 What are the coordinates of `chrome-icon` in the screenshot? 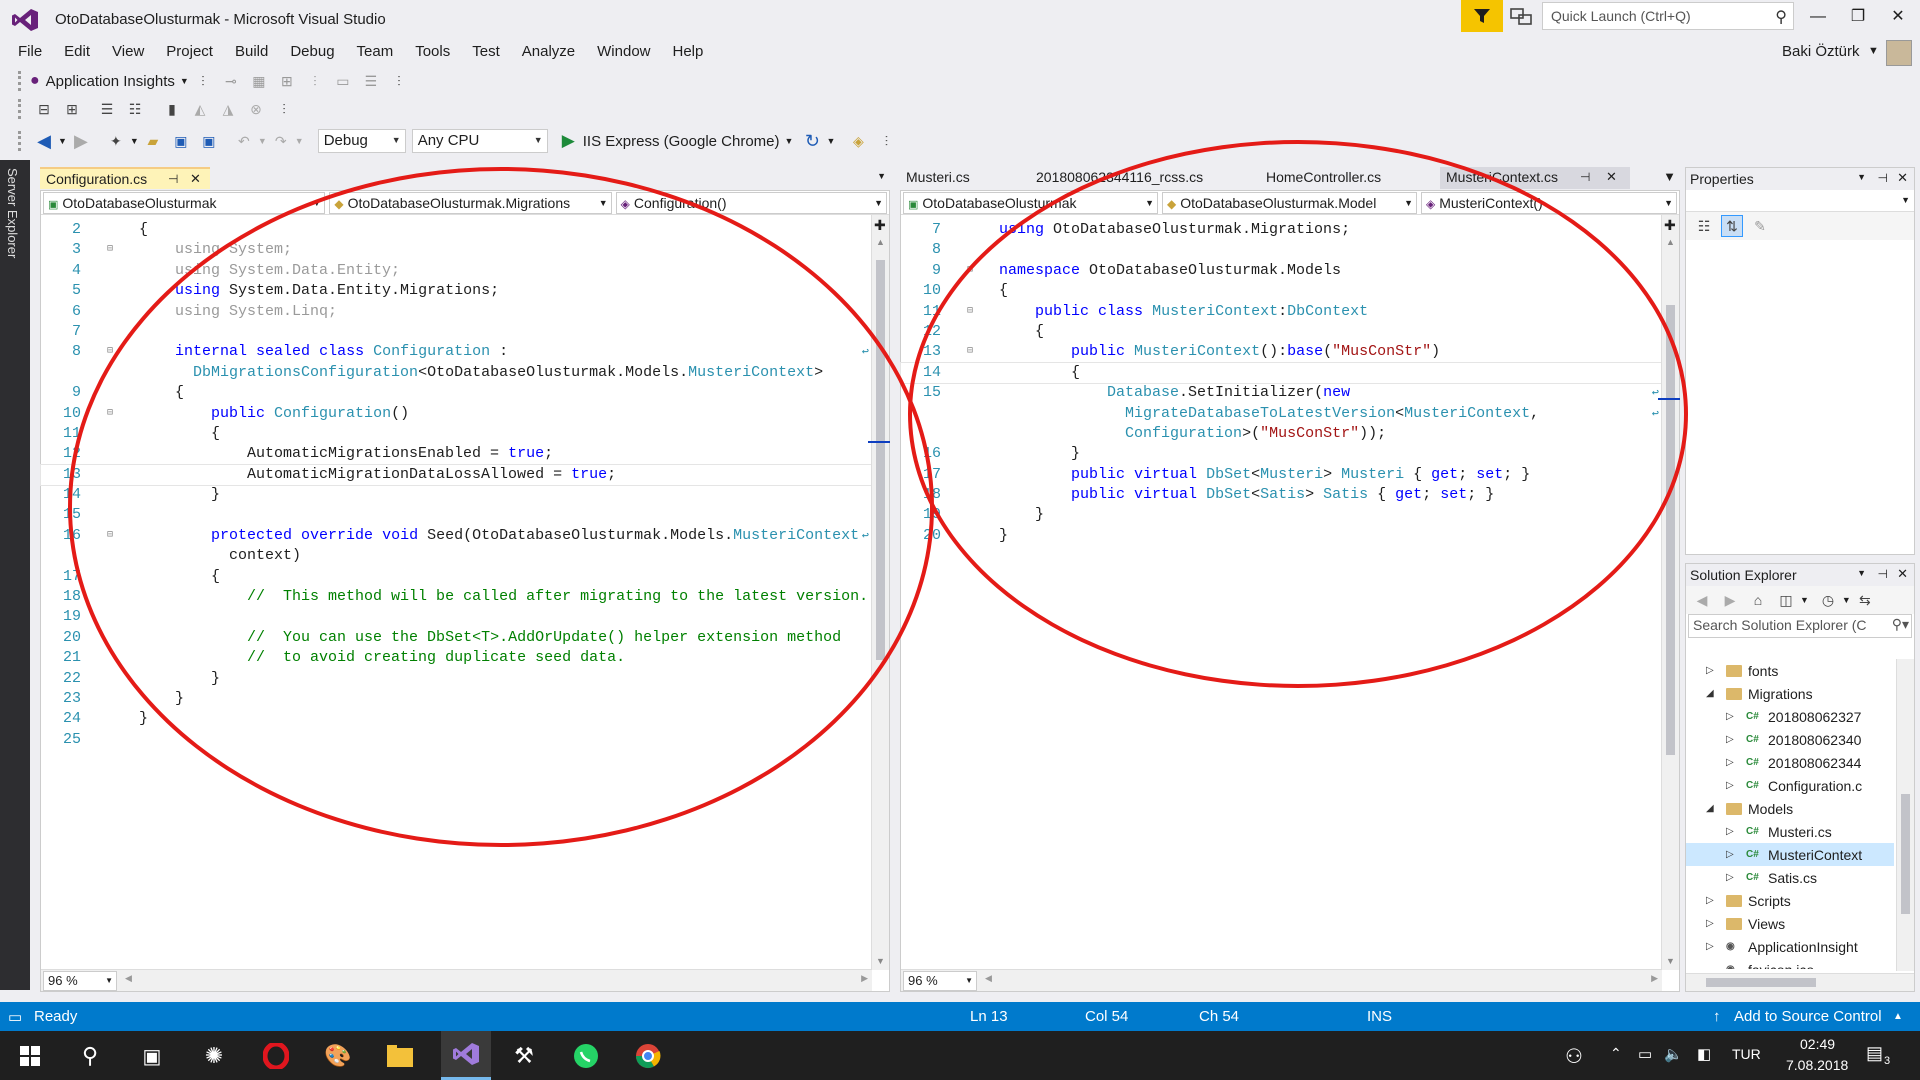 It's located at (648, 1056).